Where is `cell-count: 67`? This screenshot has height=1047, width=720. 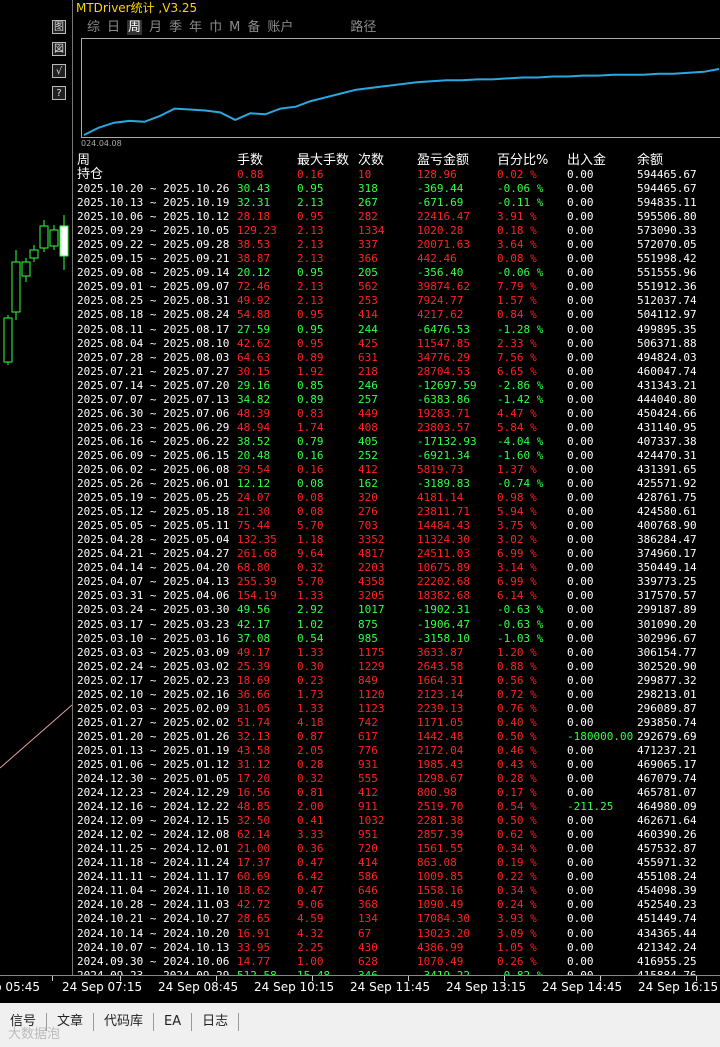 cell-count: 67 is located at coordinates (365, 933).